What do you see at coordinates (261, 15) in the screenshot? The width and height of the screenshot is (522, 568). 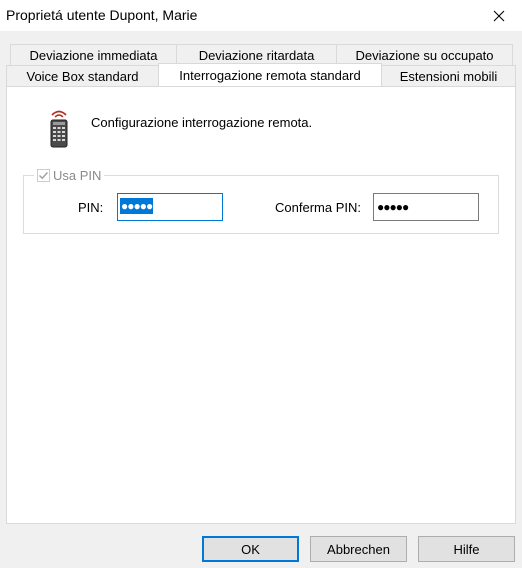 I see `title-bar: Proprietá utente Dupont, Marie` at bounding box center [261, 15].